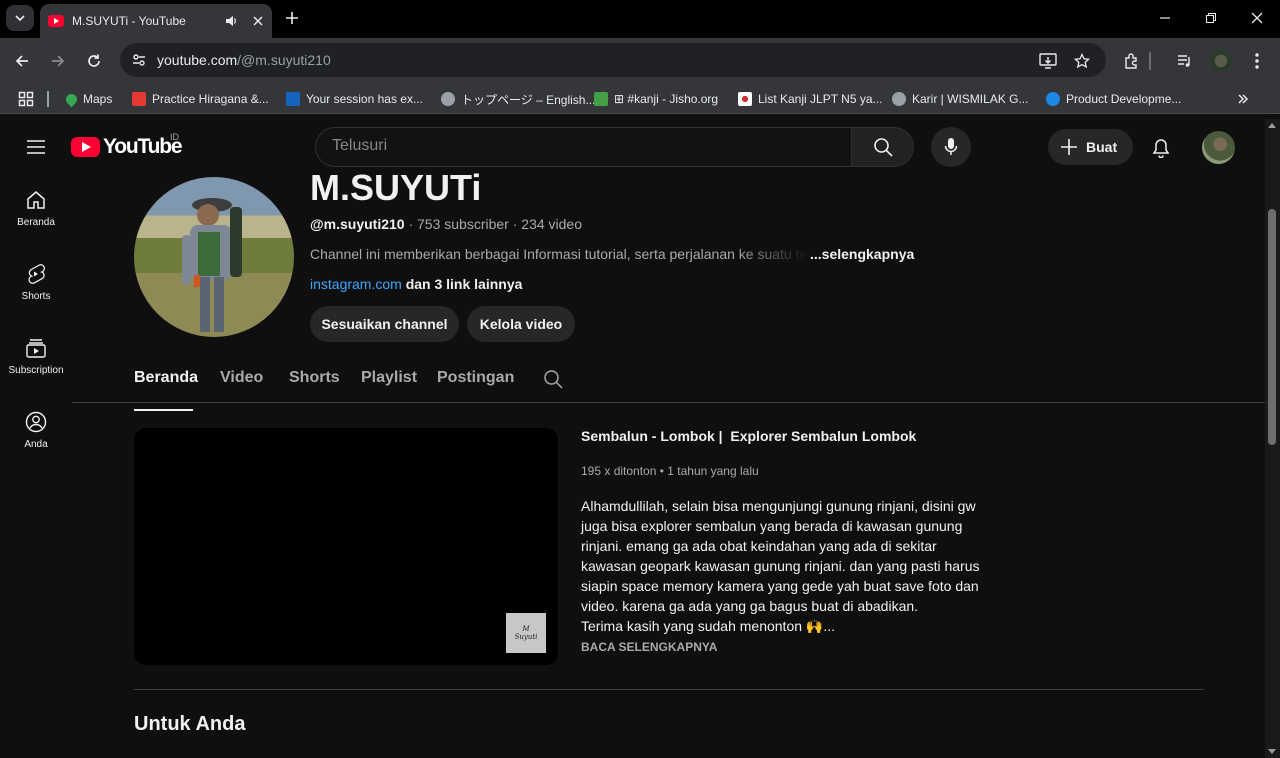 The image size is (1280, 758). What do you see at coordinates (521, 324) in the screenshot?
I see `manage-videos-button: Kelola video` at bounding box center [521, 324].